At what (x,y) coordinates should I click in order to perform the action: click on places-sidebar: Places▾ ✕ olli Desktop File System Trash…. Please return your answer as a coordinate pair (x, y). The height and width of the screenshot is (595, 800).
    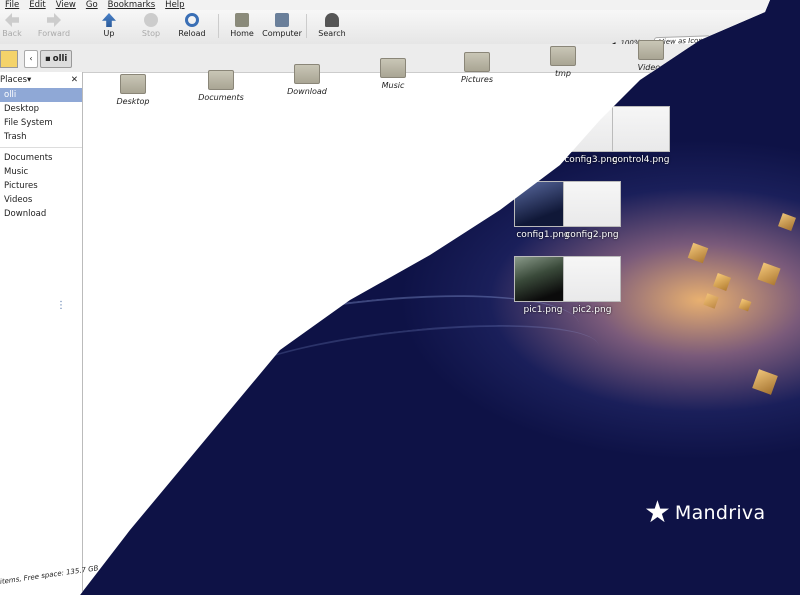
    Looking at the image, I should click on (41, 333).